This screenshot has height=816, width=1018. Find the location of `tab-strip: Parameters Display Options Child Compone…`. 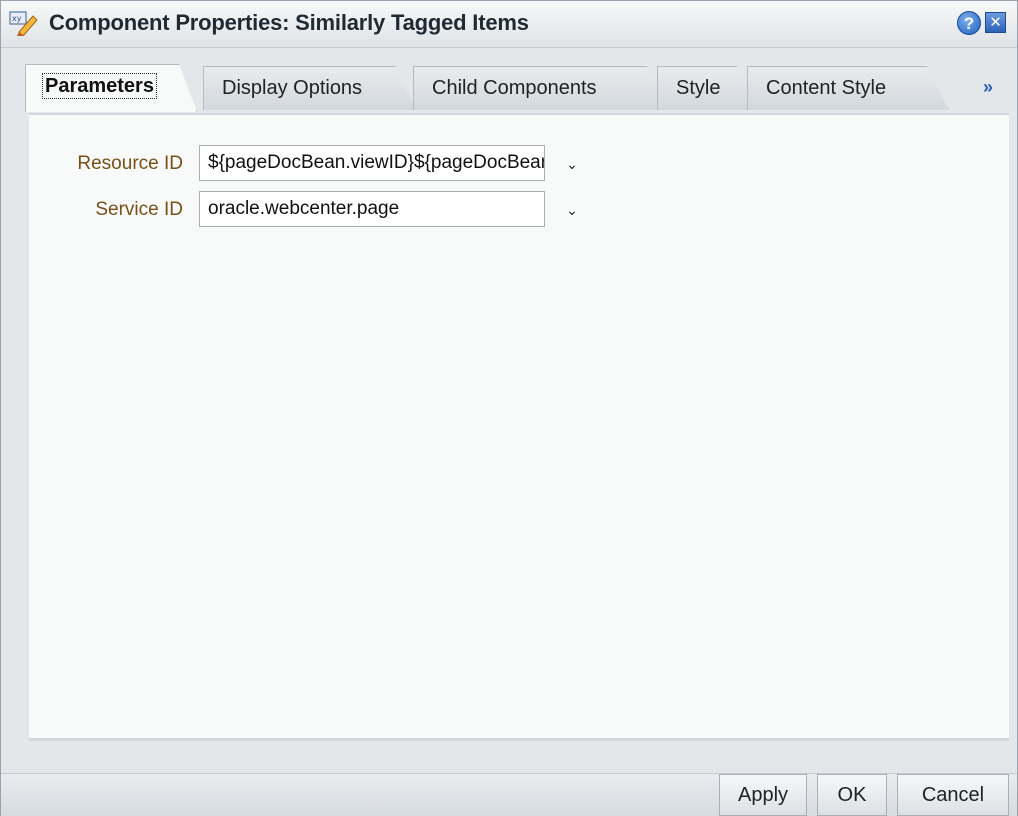

tab-strip: Parameters Display Options Child Compone… is located at coordinates (509, 84).